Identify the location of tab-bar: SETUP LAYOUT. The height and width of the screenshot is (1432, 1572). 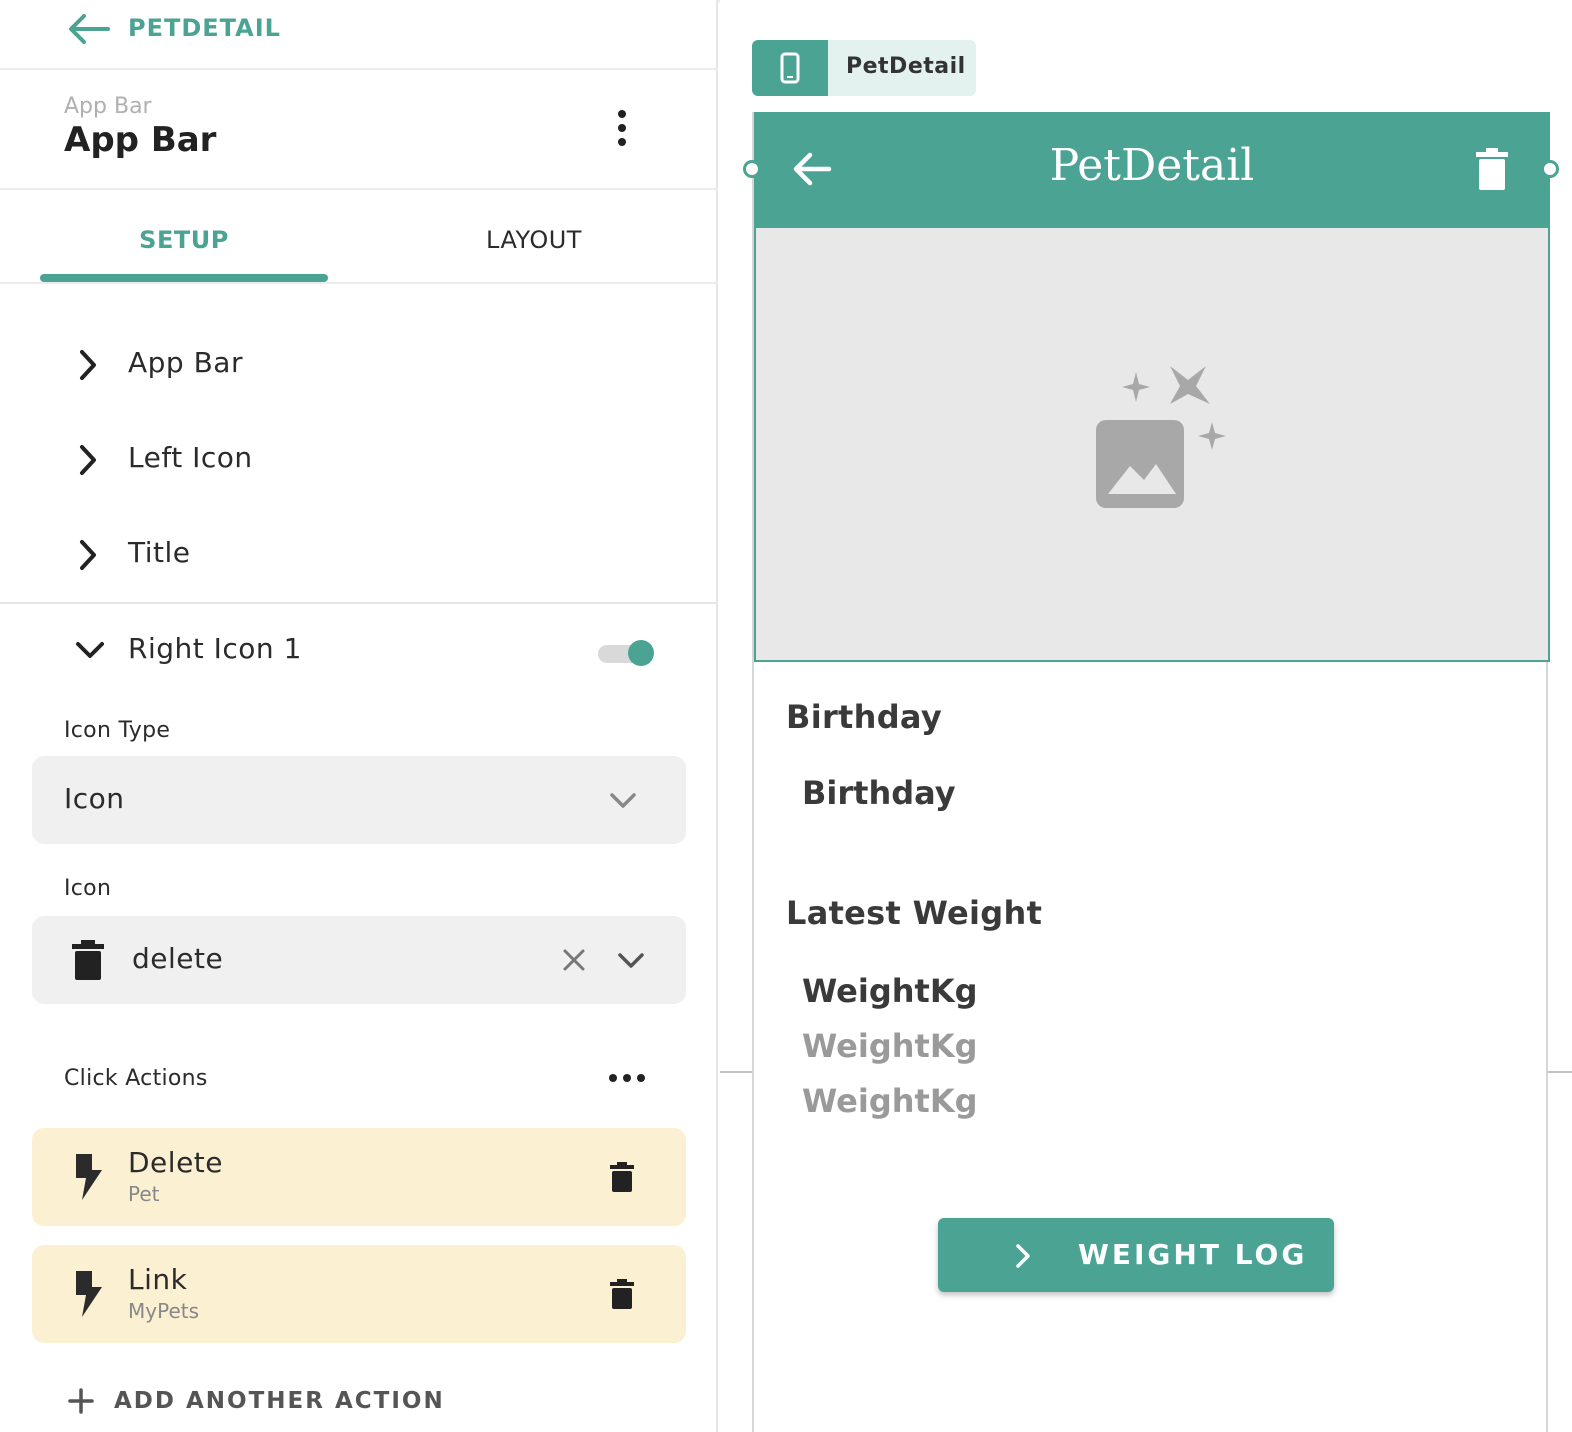
(359, 237).